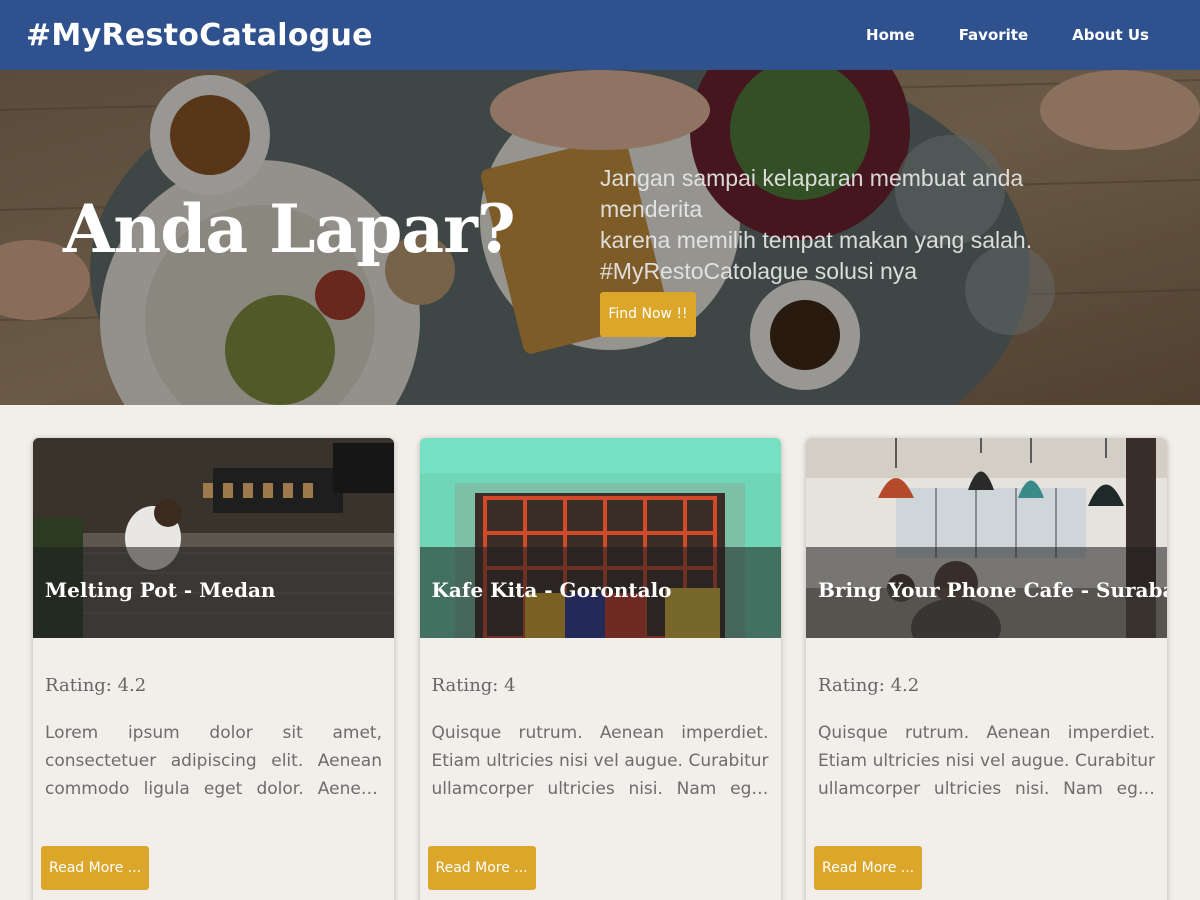 This screenshot has height=900, width=1200. I want to click on navbar: #MyRestoCatalogue Home Favorite About Us, so click(600, 35).